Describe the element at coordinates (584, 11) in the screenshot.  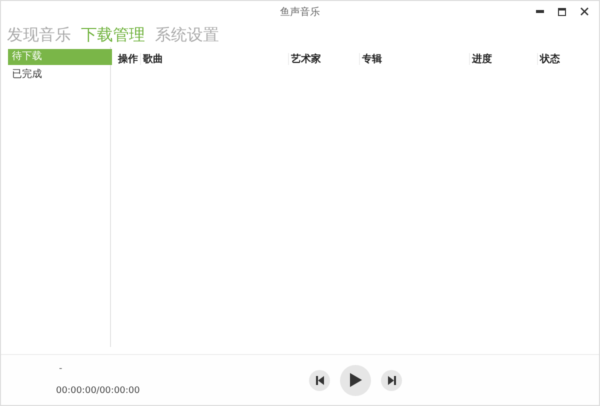
I see `close-icon` at that location.